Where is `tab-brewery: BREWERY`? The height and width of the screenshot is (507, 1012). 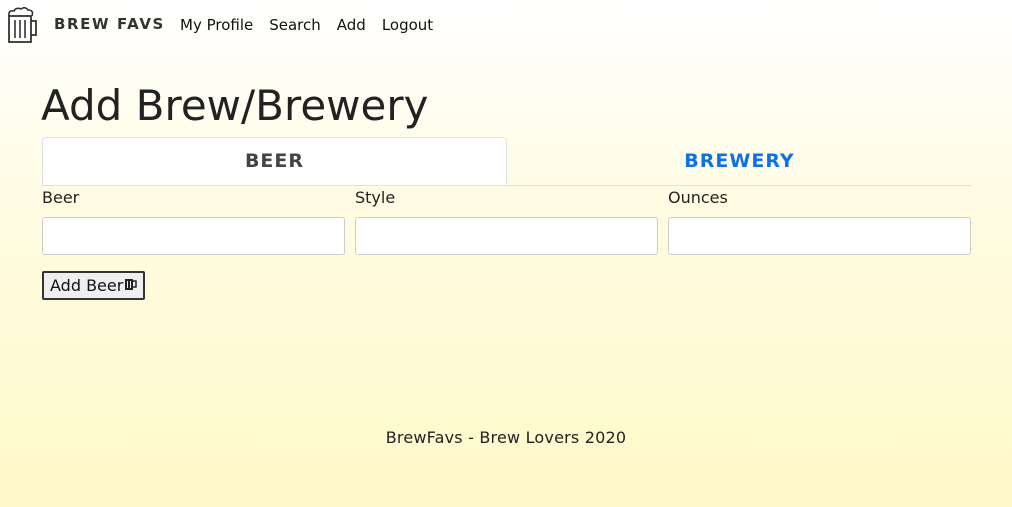
tab-brewery: BREWERY is located at coordinates (739, 160).